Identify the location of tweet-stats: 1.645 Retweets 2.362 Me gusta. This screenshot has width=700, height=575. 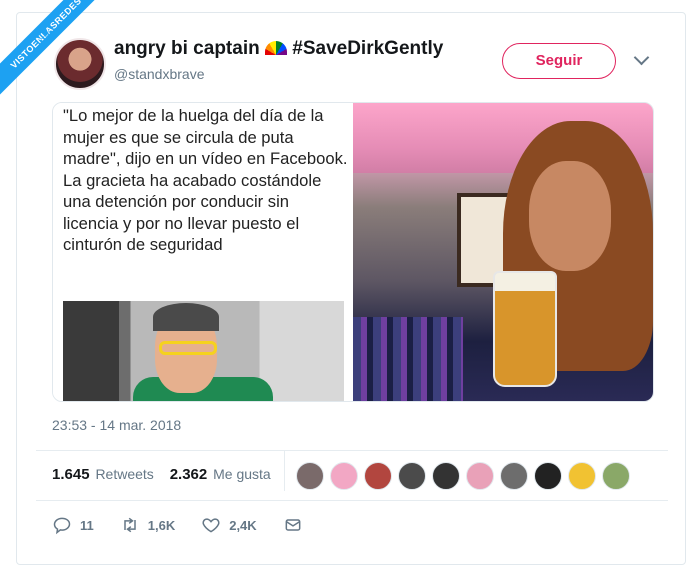
(167, 474).